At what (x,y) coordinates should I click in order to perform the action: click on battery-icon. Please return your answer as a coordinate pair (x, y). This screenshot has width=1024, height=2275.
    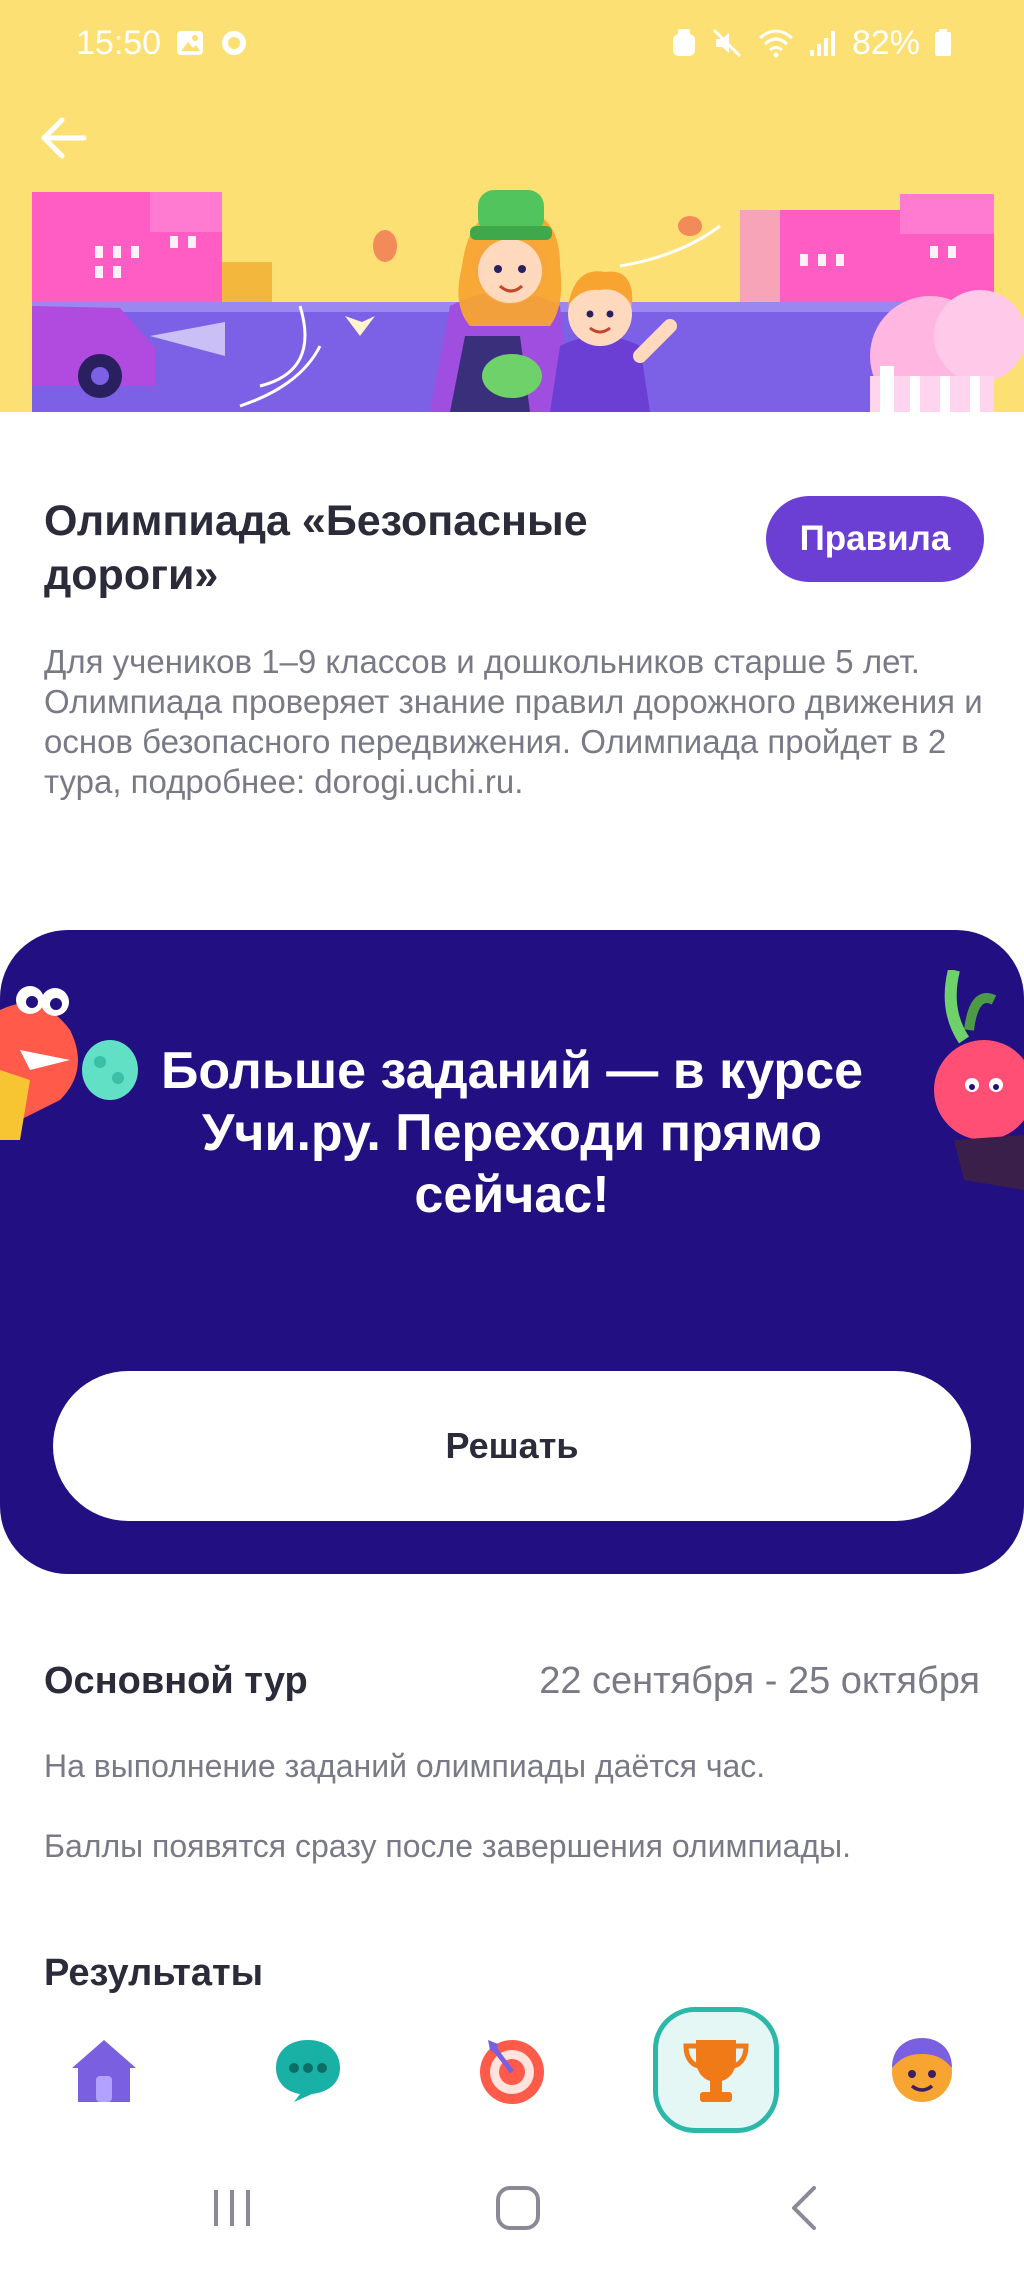
    Looking at the image, I should click on (943, 43).